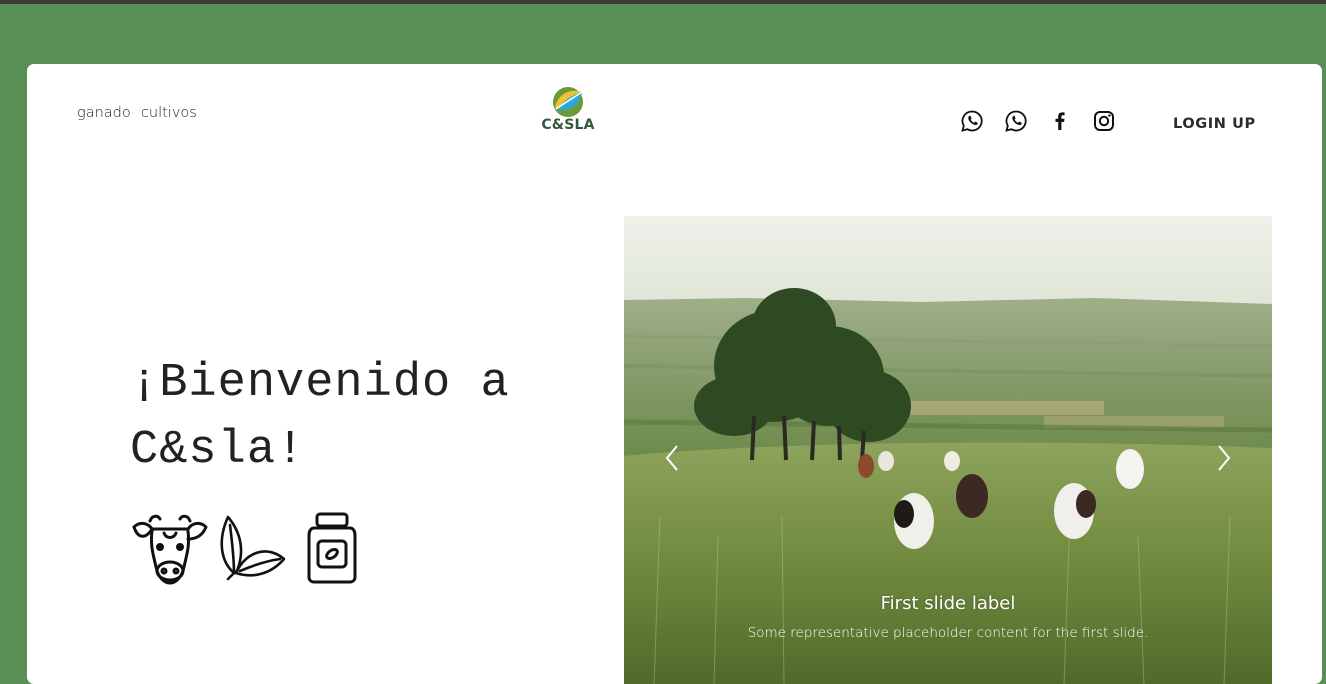 This screenshot has height=684, width=1326. I want to click on leaf-logo-icon, so click(568, 102).